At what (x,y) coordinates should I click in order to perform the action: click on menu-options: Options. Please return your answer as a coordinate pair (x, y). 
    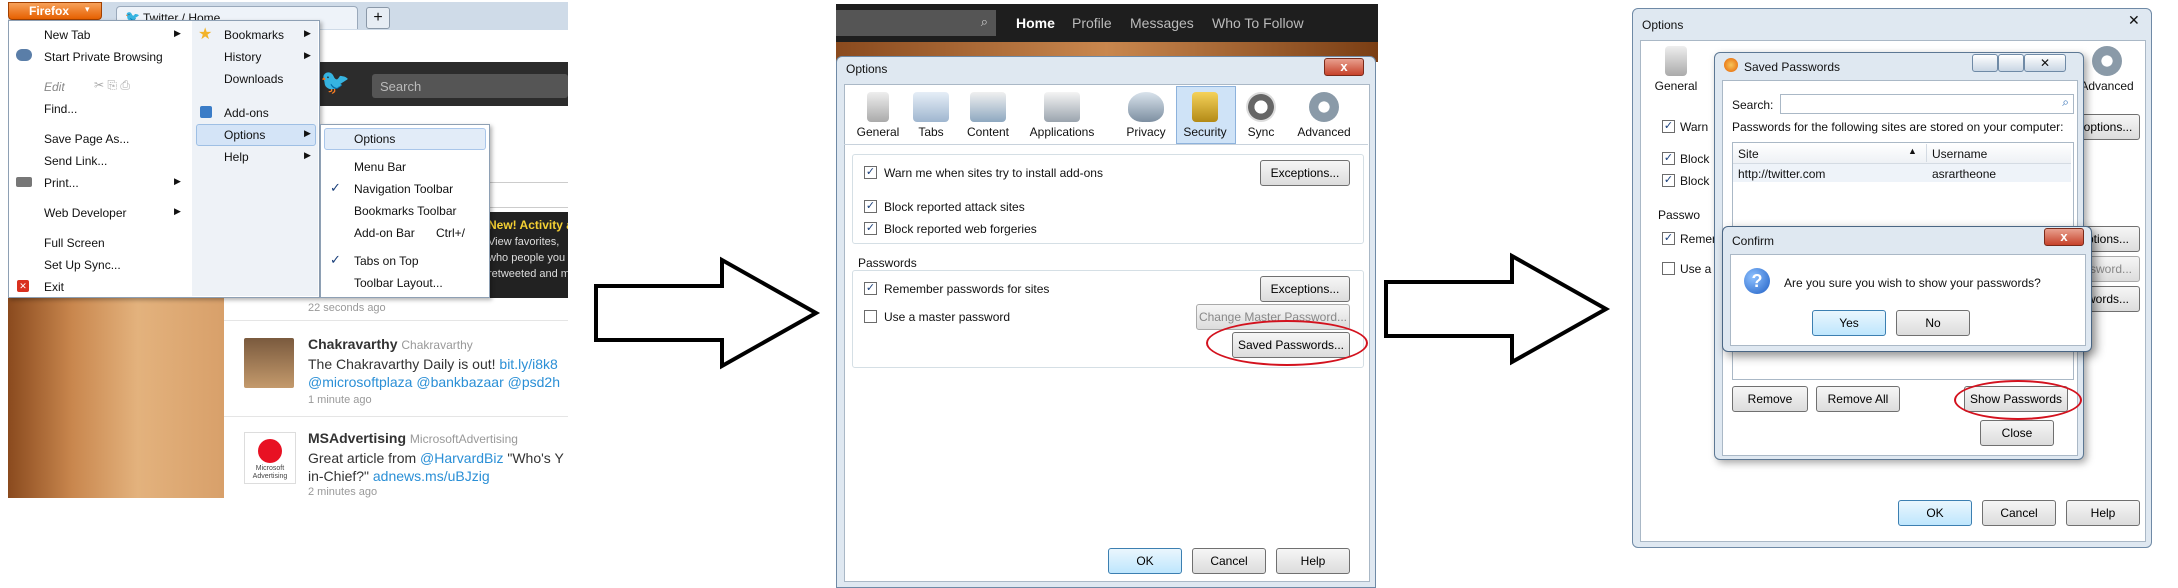
    Looking at the image, I should click on (244, 135).